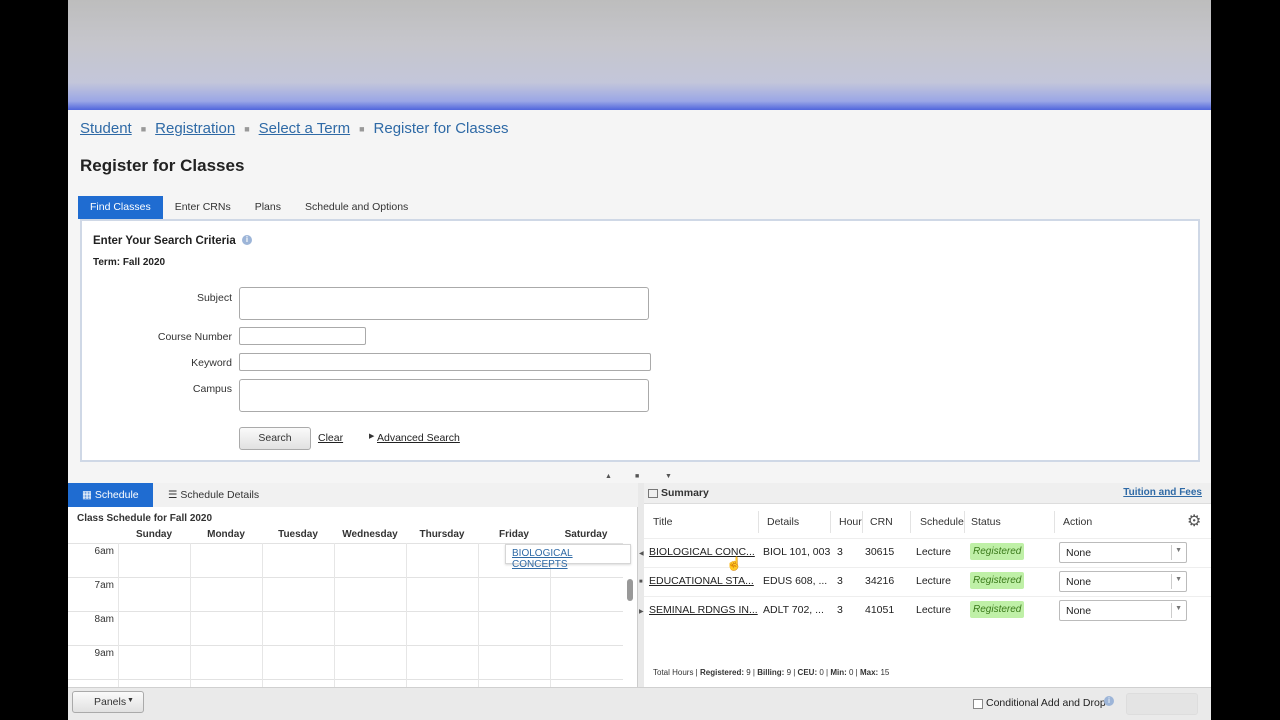 The image size is (1280, 720). Describe the element at coordinates (1162, 492) in the screenshot. I see `tuition-and-fees-link: Tuition and Fees` at that location.